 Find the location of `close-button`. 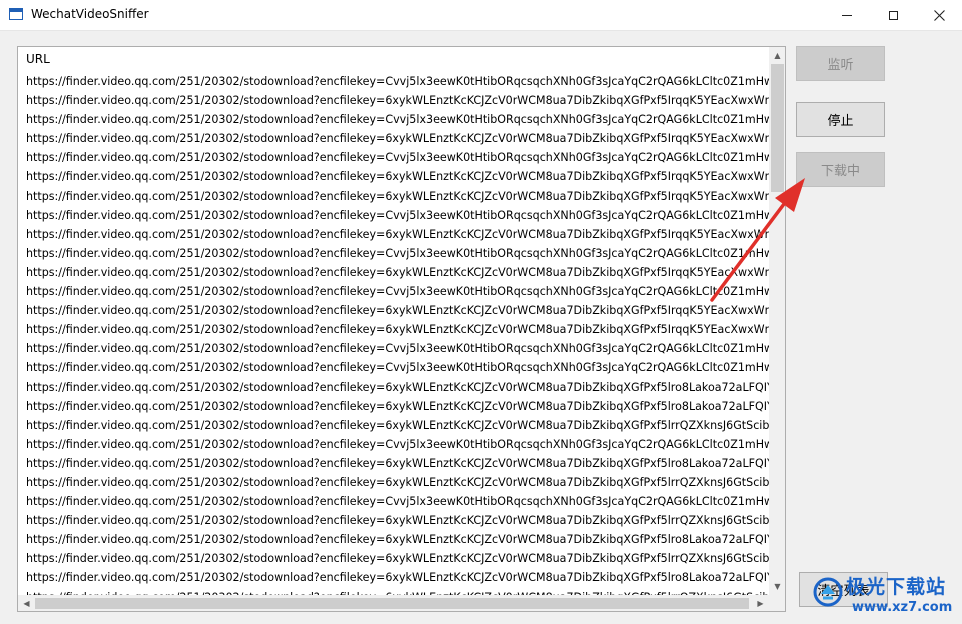

close-button is located at coordinates (939, 15).